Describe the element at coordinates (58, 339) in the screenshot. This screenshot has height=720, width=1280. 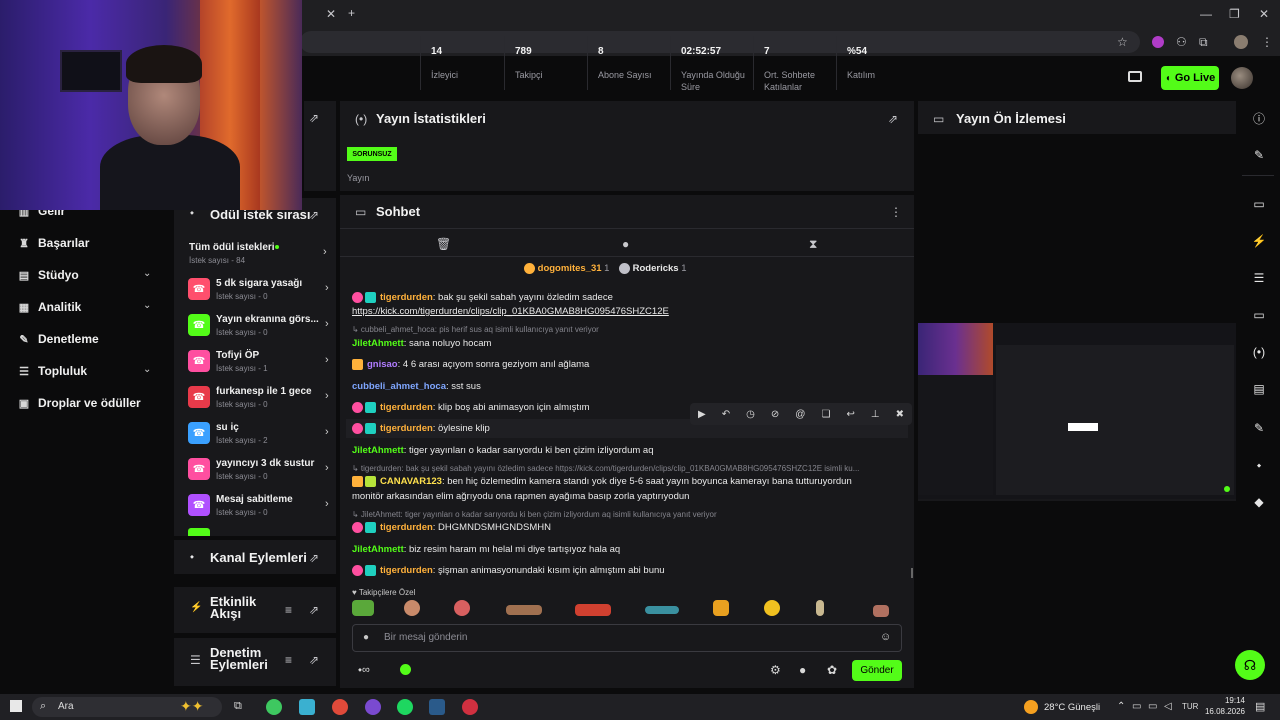
I see `nav-item-moderation: ✎ Denetleme` at that location.